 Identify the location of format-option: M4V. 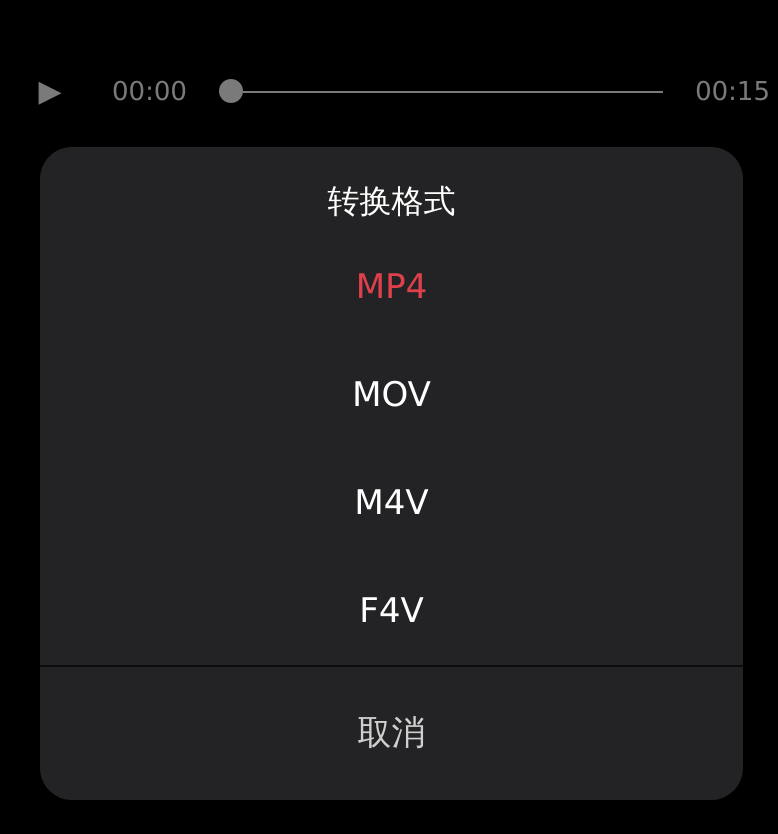
(391, 503).